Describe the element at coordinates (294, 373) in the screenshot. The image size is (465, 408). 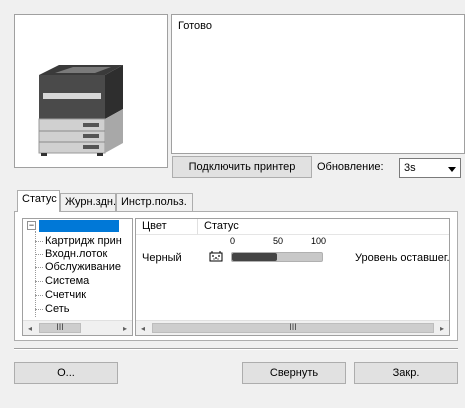
I see `minimize-button: Свернуть` at that location.